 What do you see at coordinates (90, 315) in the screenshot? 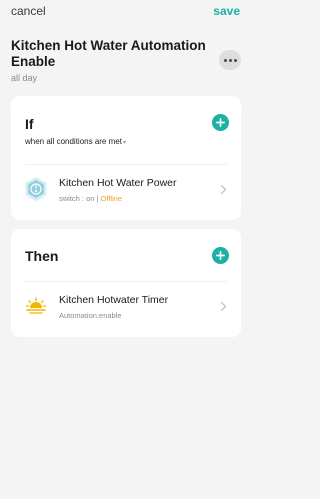
I see `action-detail: Automation:enable` at bounding box center [90, 315].